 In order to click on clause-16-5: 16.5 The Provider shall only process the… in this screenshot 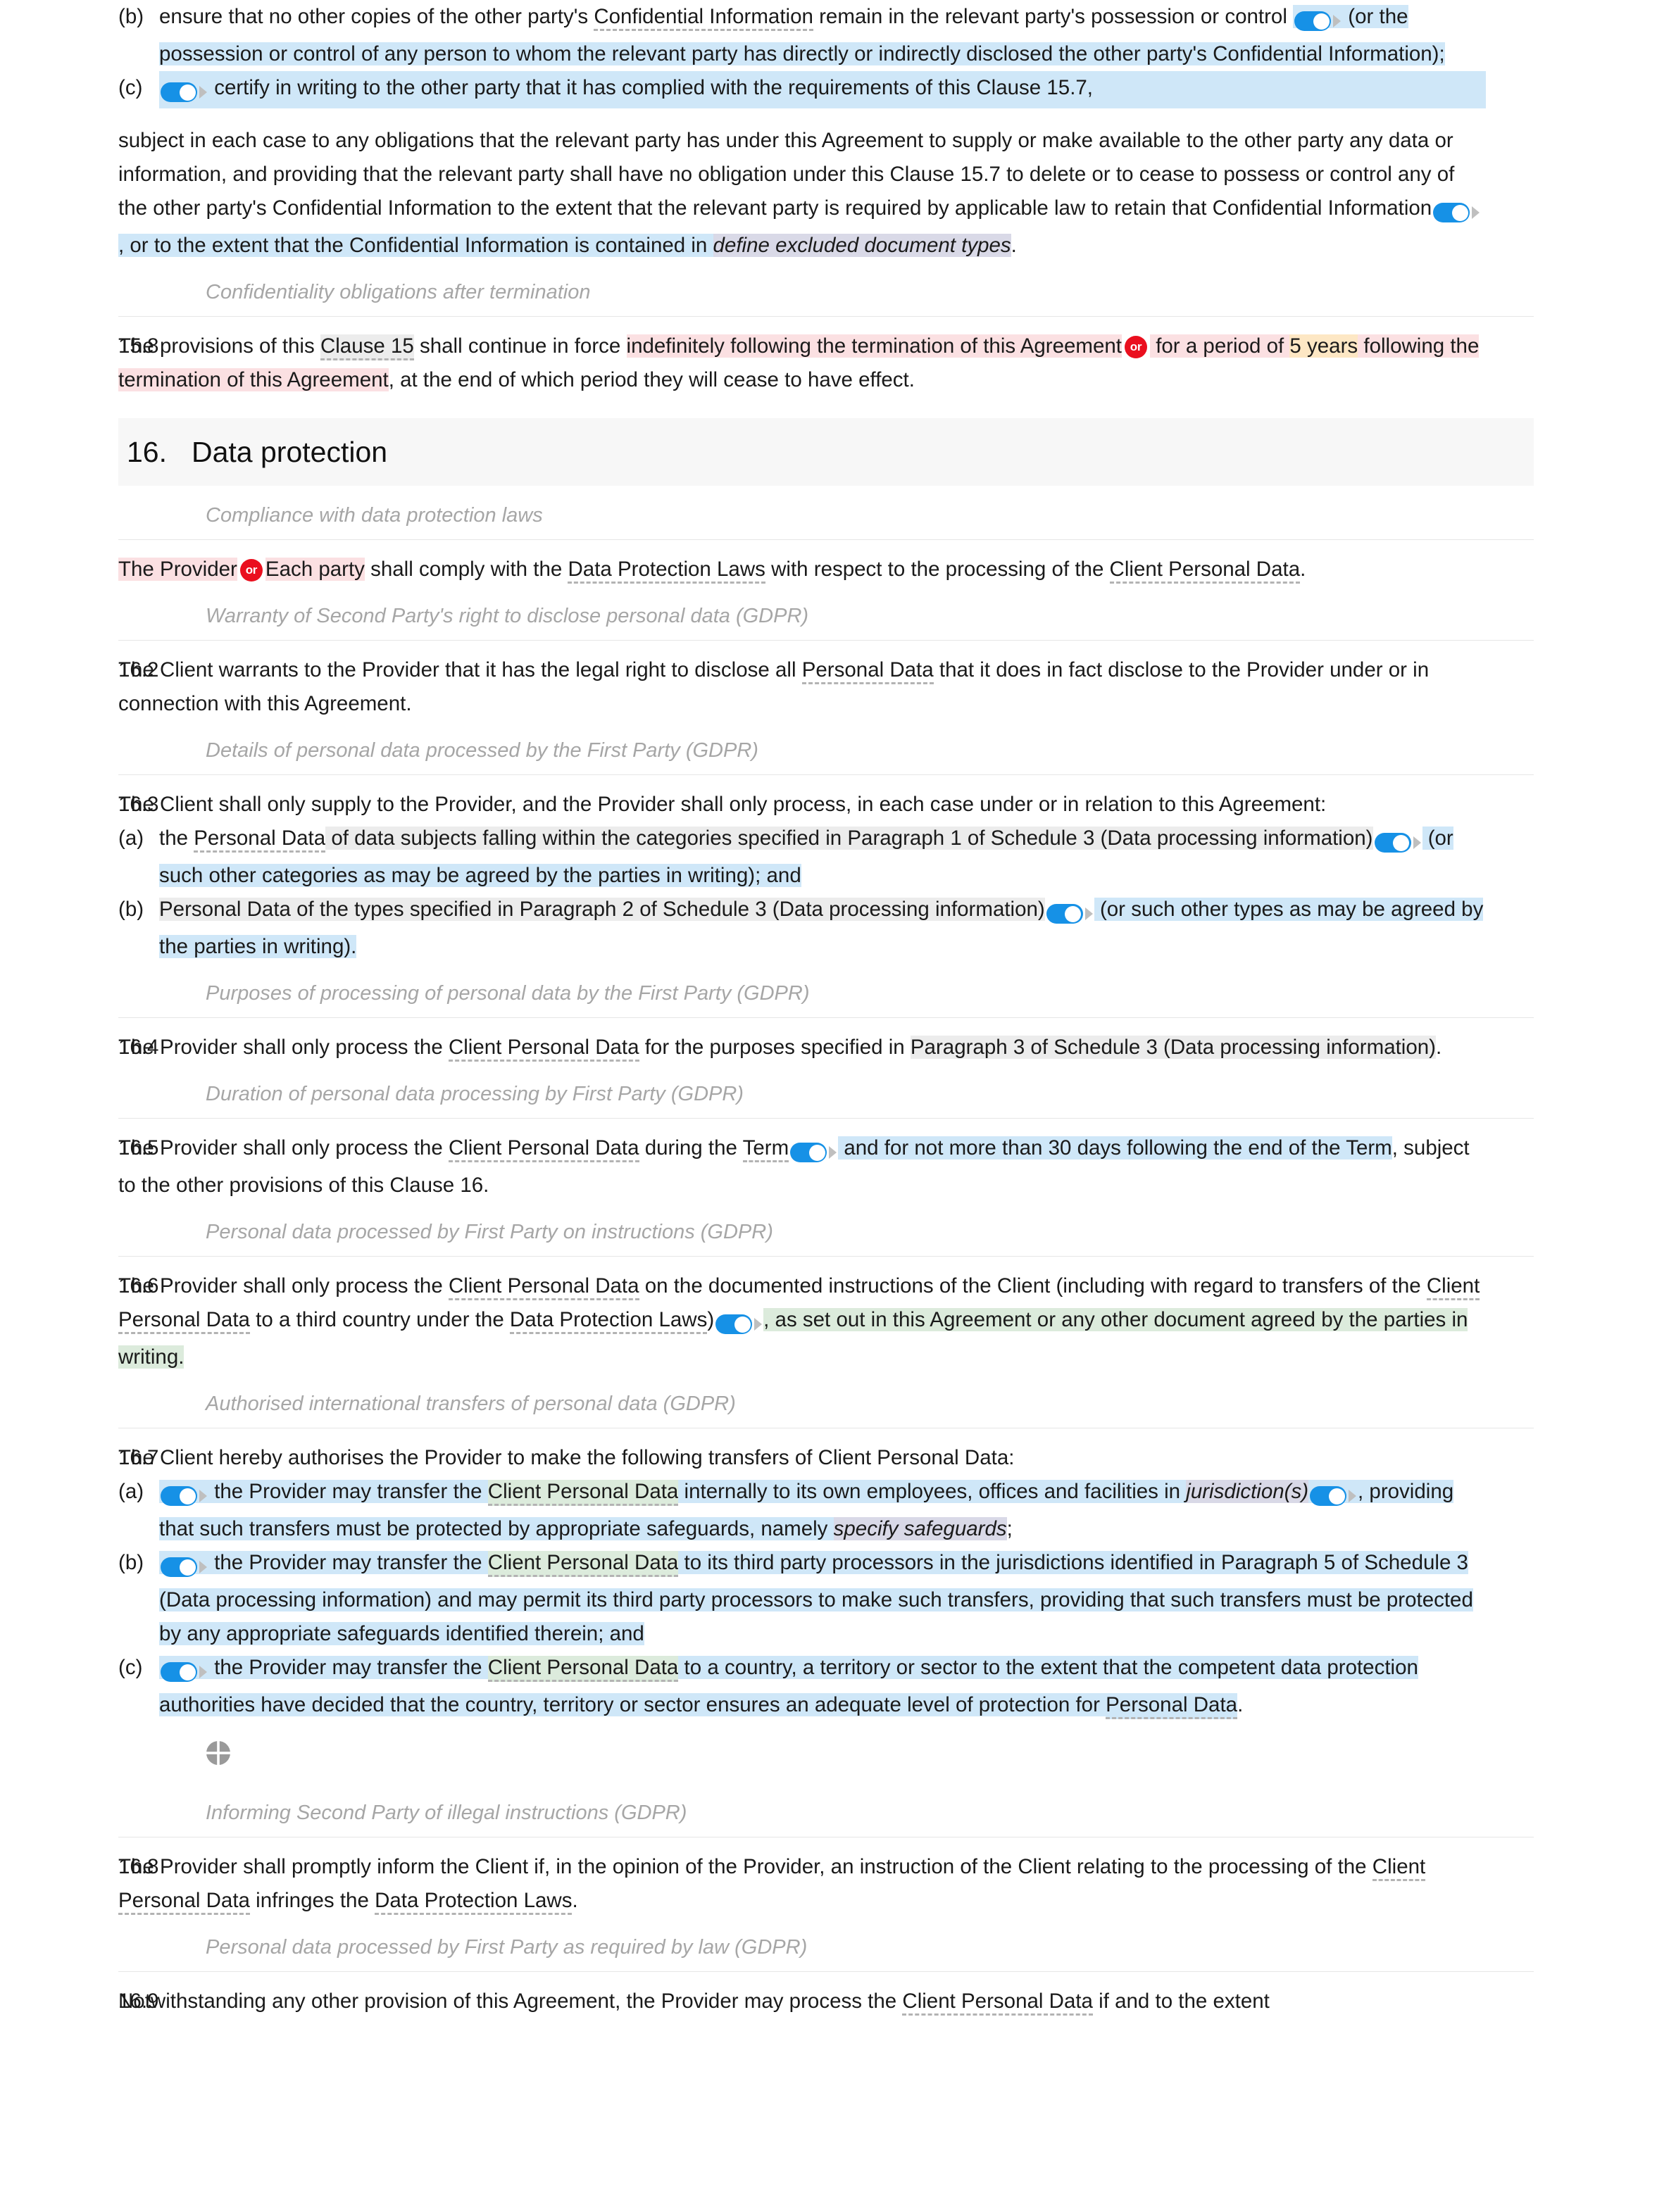, I will do `click(838, 1160)`.